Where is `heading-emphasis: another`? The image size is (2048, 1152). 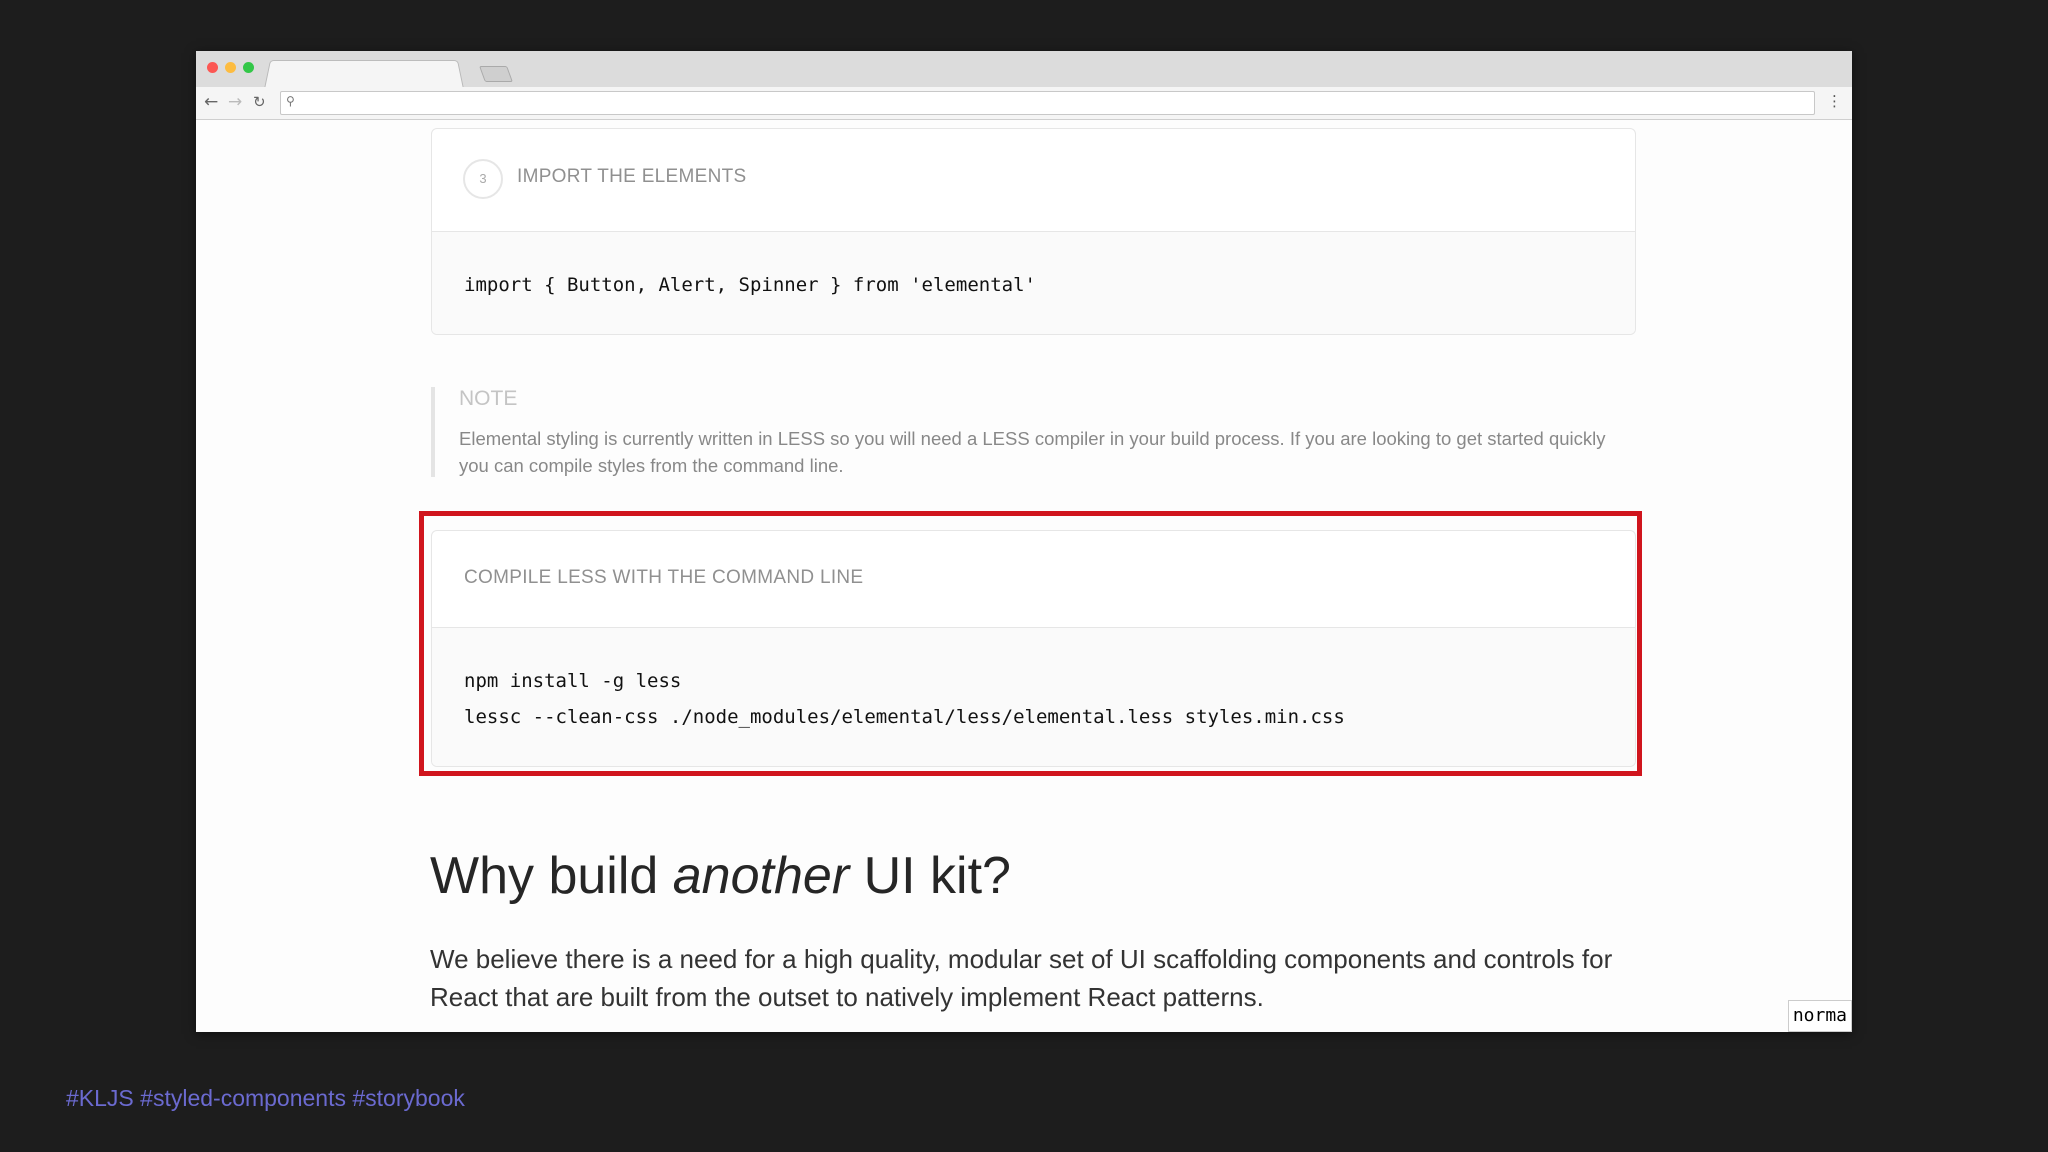
heading-emphasis: another is located at coordinates (761, 876).